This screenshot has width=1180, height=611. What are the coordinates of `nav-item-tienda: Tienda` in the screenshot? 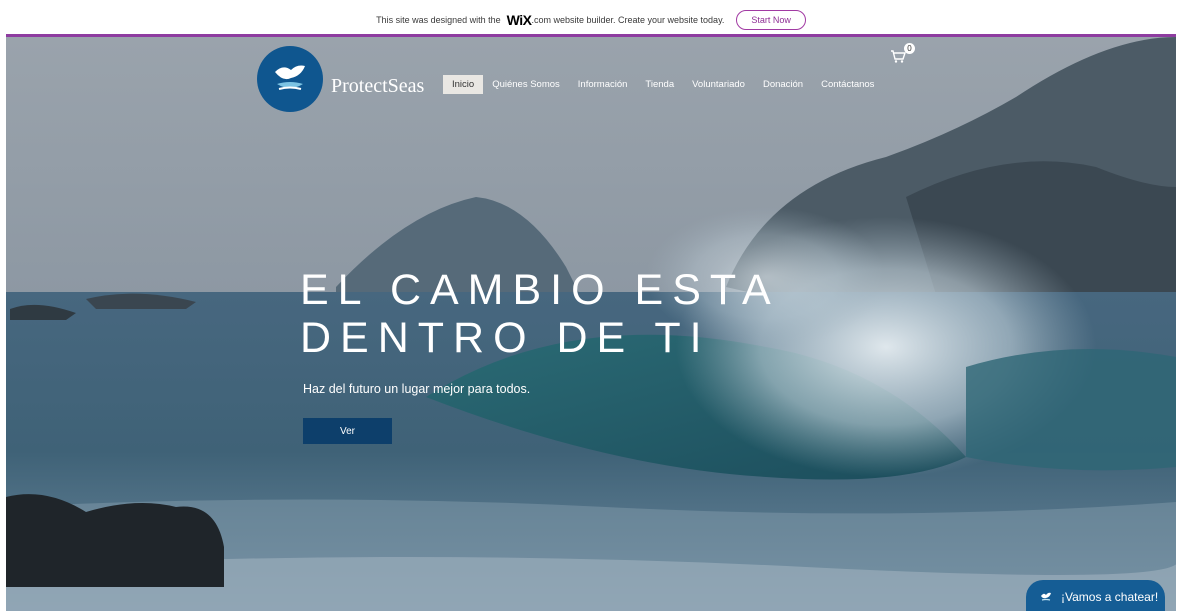 It's located at (659, 84).